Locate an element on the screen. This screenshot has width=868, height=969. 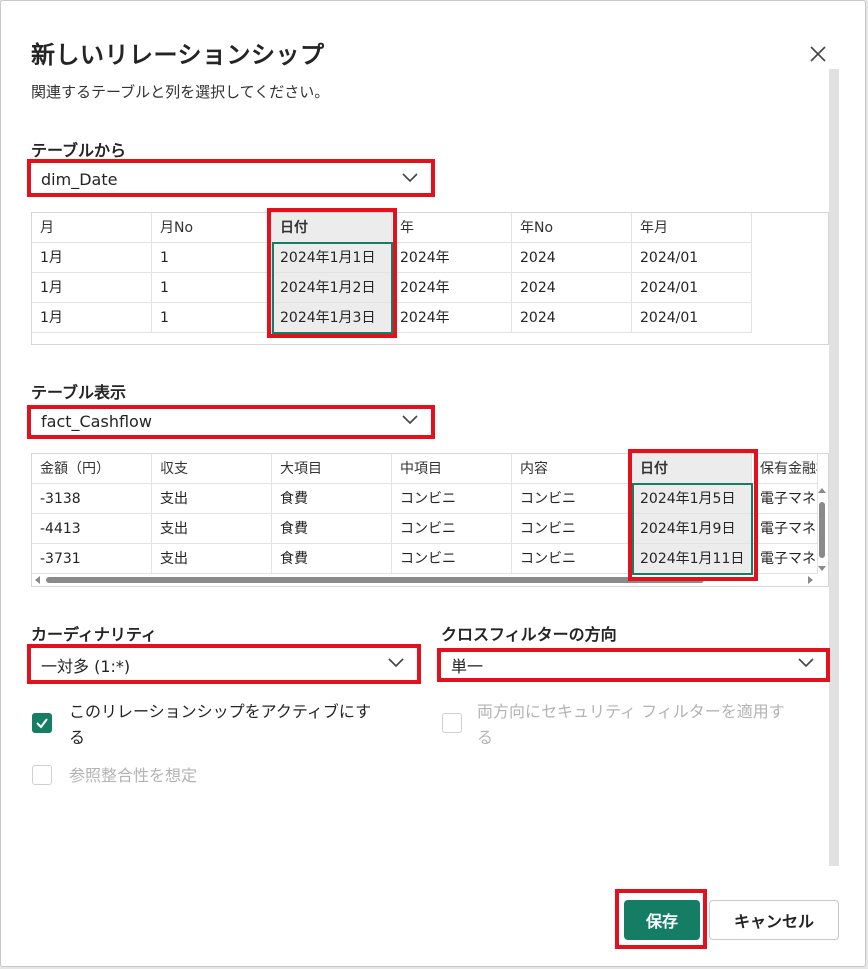
dialog-scrollbar is located at coordinates (834, 467).